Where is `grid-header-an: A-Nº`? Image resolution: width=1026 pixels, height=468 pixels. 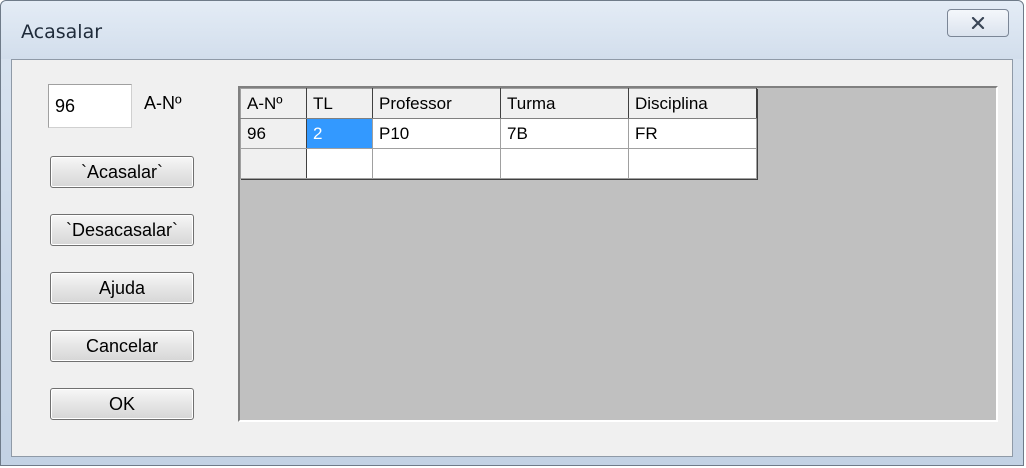
grid-header-an: A-Nº is located at coordinates (273, 103).